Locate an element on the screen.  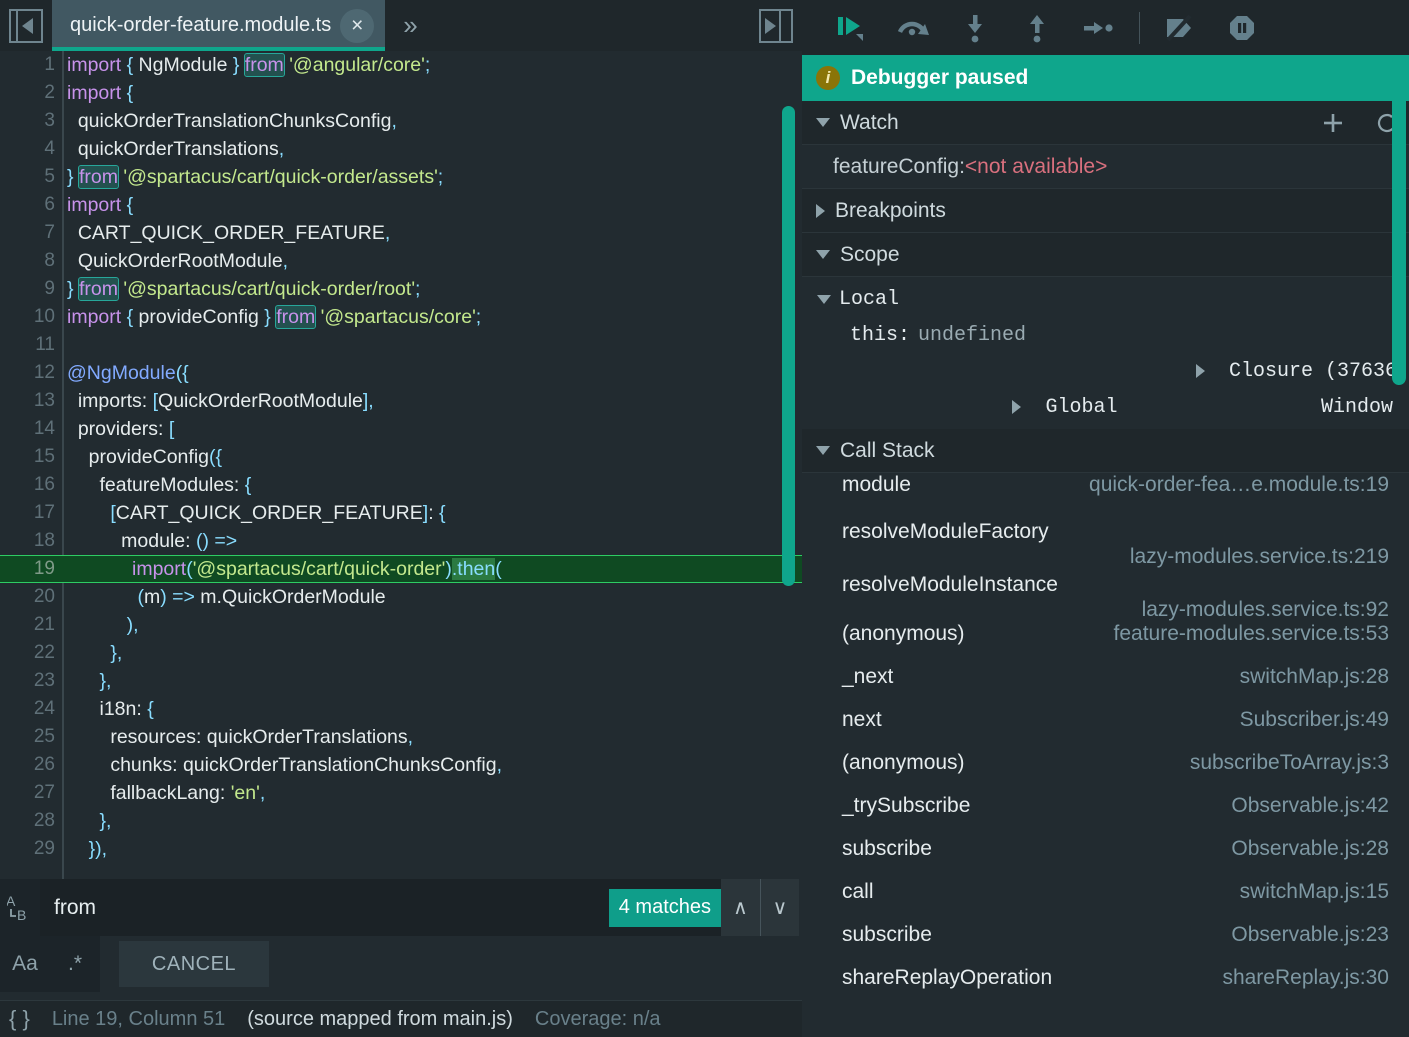
code-text: import { is located at coordinates (94, 205).